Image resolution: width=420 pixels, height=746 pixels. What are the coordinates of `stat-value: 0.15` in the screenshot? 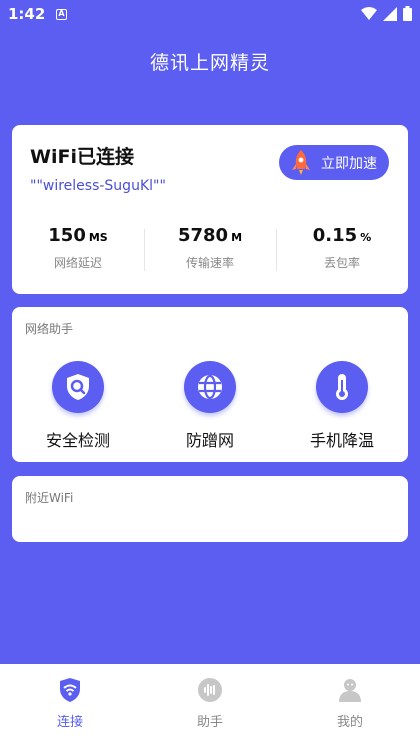 It's located at (335, 235).